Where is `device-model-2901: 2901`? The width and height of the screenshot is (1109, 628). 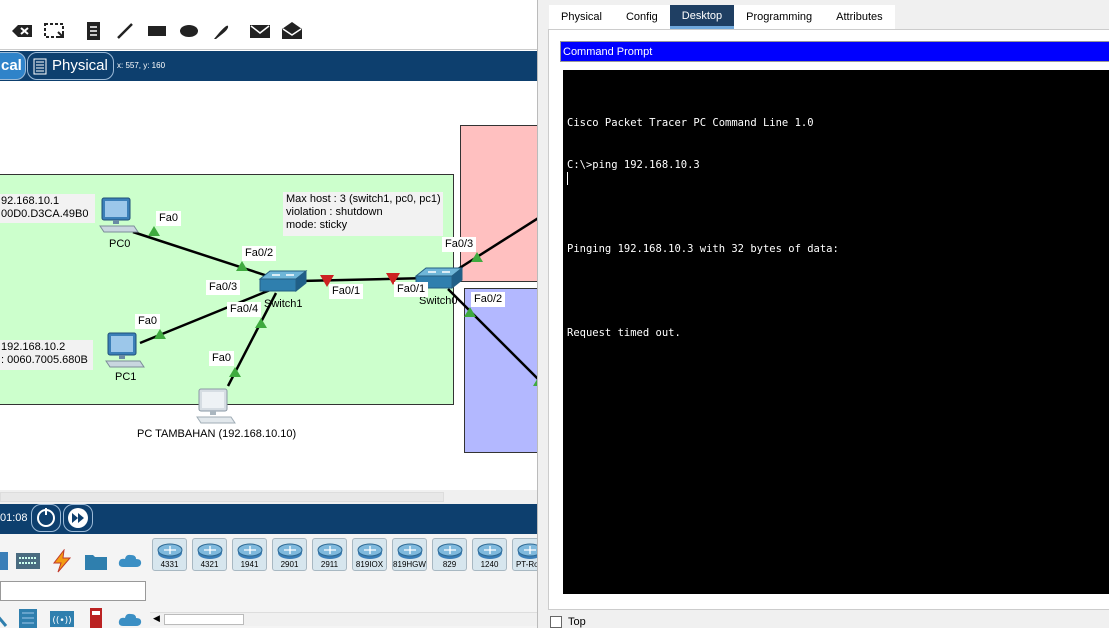 device-model-2901: 2901 is located at coordinates (289, 554).